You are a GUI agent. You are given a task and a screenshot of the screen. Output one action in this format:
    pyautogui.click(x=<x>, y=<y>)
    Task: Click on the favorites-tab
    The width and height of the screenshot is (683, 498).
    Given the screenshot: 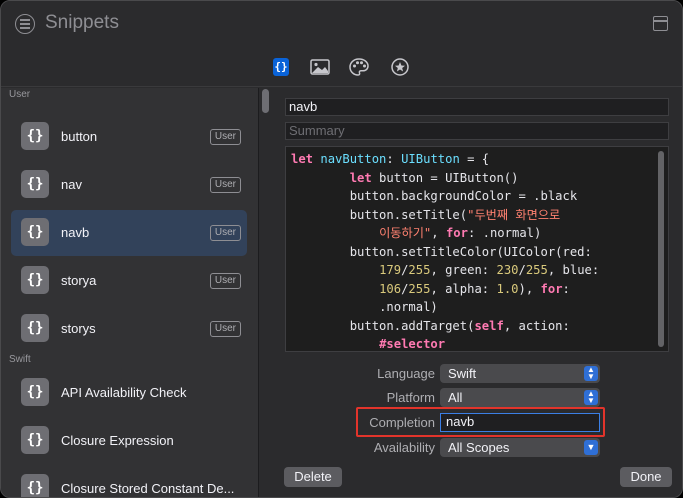 What is the action you would take?
    pyautogui.click(x=400, y=67)
    